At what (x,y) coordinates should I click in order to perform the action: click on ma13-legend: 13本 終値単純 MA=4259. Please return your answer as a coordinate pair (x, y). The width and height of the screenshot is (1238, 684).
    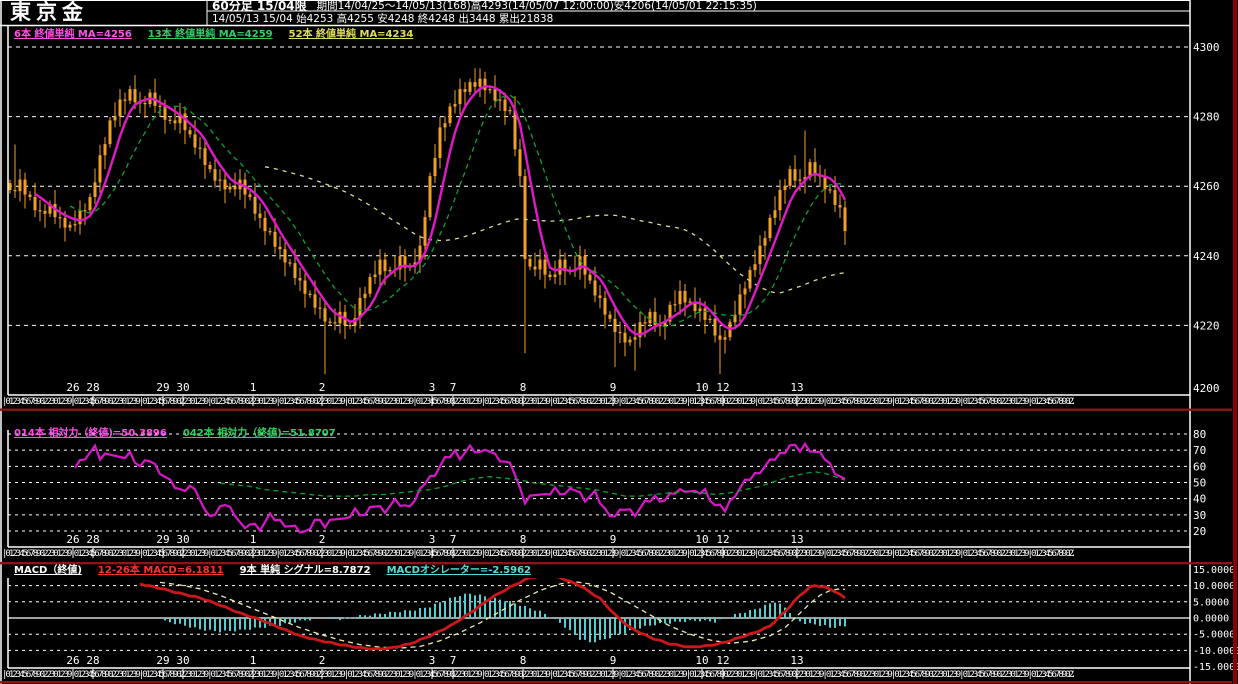
    Looking at the image, I should click on (210, 34).